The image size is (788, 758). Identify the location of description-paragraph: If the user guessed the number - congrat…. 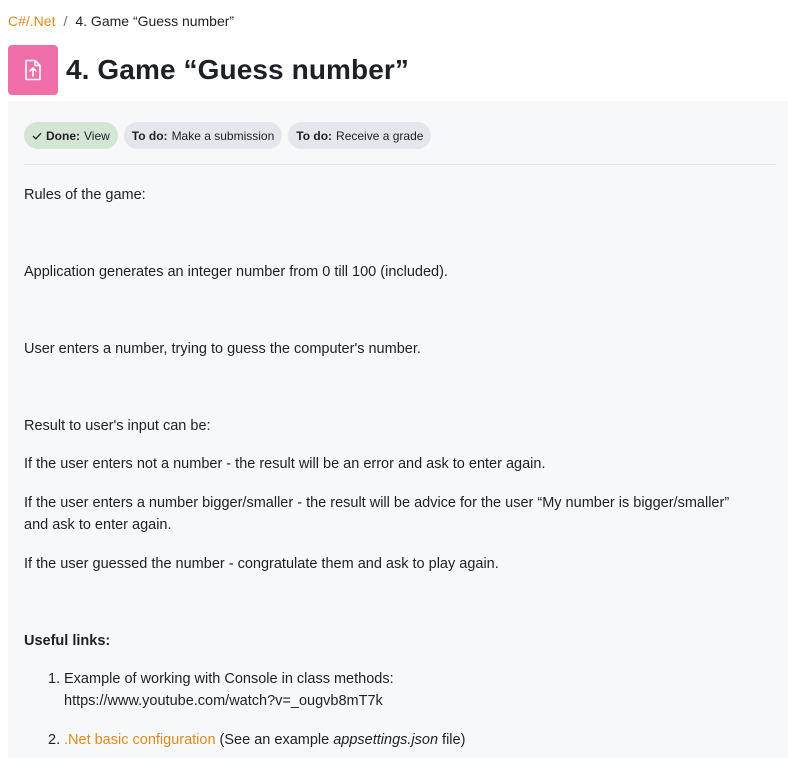
(261, 564).